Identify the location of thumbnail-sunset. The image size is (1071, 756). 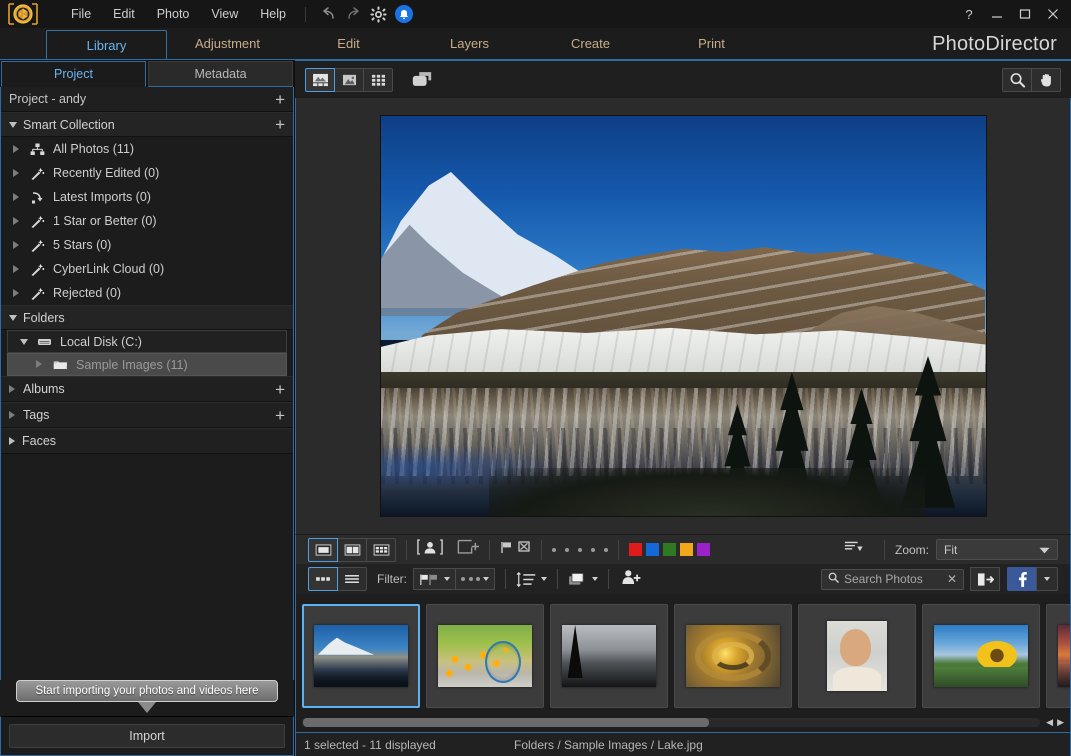
(1058, 656).